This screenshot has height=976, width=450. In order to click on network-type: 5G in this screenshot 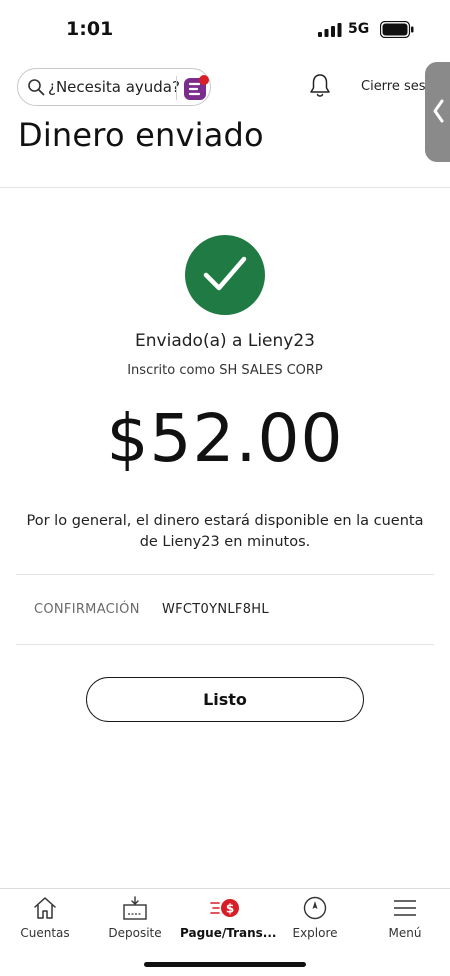, I will do `click(359, 29)`.